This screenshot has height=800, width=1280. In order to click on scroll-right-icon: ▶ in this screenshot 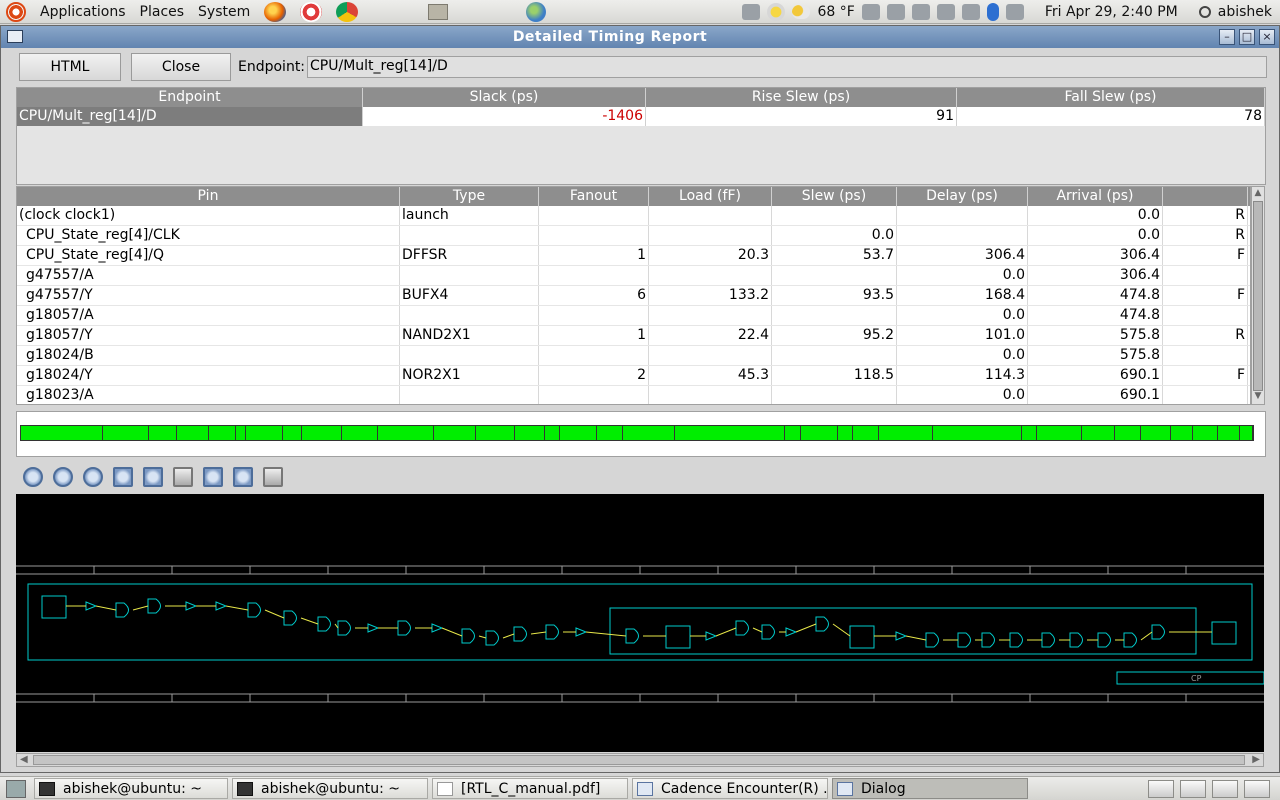, I will do `click(1256, 759)`.